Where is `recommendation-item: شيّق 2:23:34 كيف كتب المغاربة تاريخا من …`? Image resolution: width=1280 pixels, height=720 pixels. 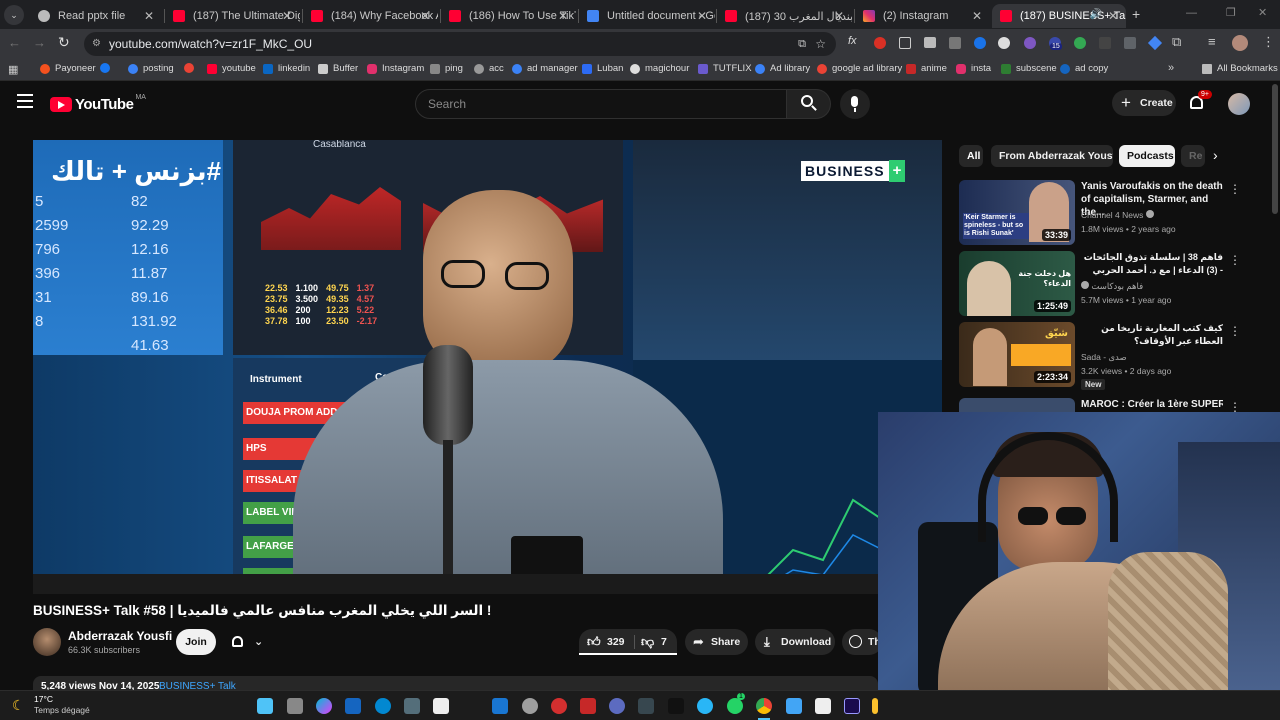
recommendation-item: شيّق 2:23:34 كيف كتب المغاربة تاريخا من … is located at coordinates (1109, 356).